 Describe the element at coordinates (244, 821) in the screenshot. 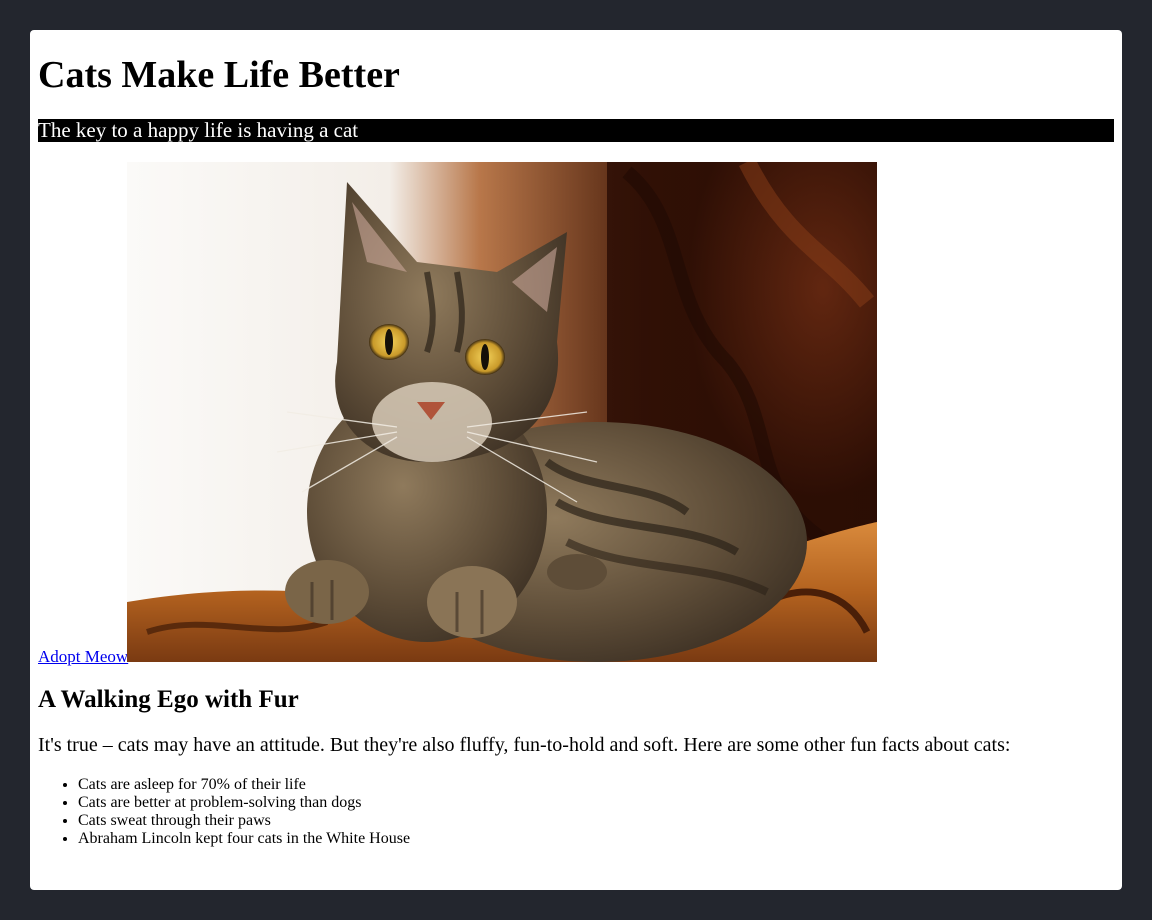

I see `list-item: Cats sweat through their paws` at that location.